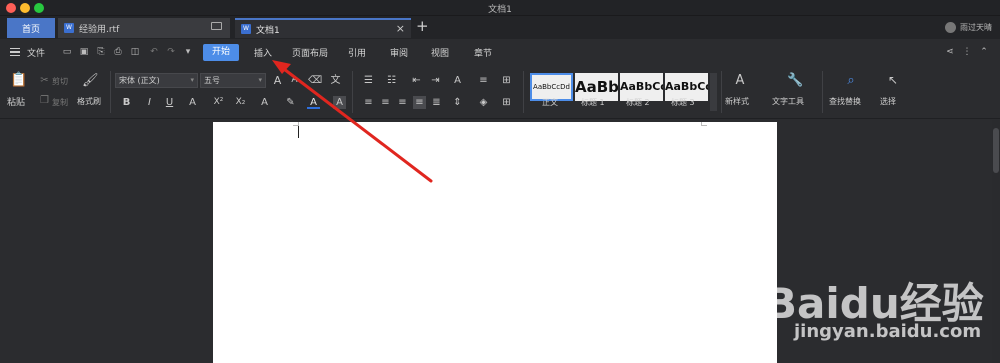 The height and width of the screenshot is (363, 1000). Describe the element at coordinates (888, 331) in the screenshot. I see `watermark-url: jingyan.baidu.com` at that location.